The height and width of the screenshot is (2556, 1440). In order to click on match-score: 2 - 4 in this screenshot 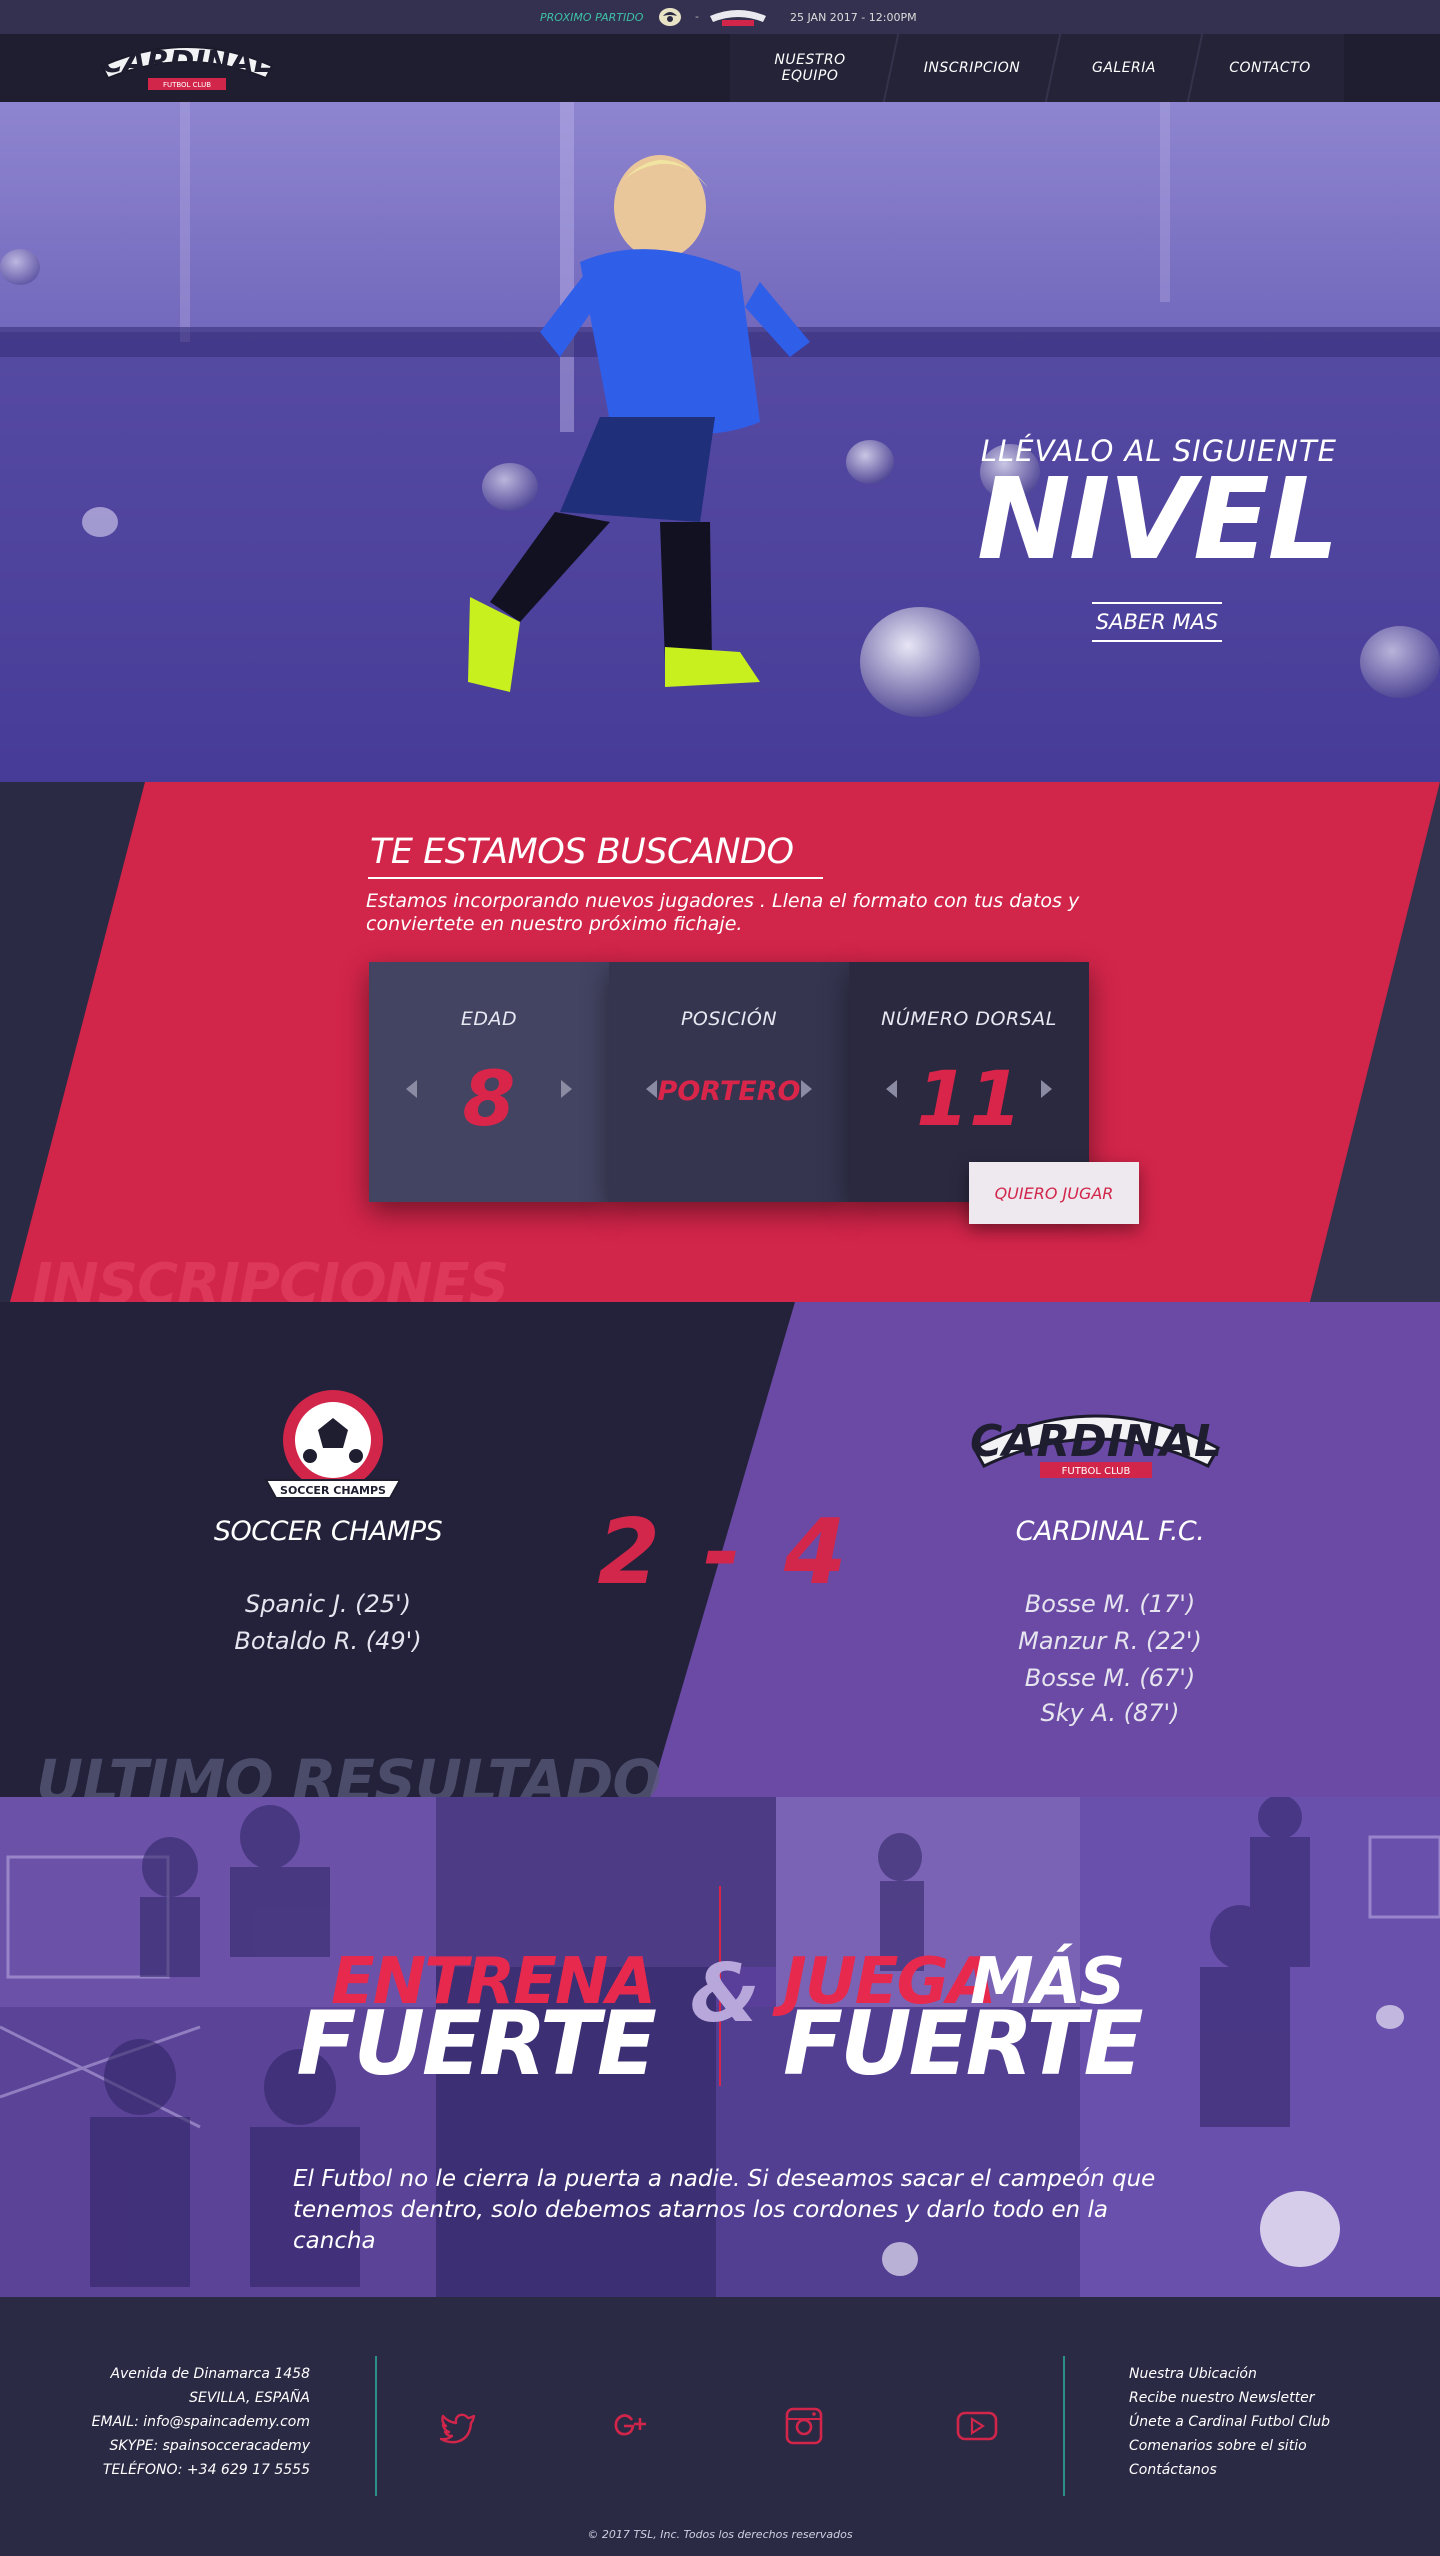, I will do `click(725, 1552)`.